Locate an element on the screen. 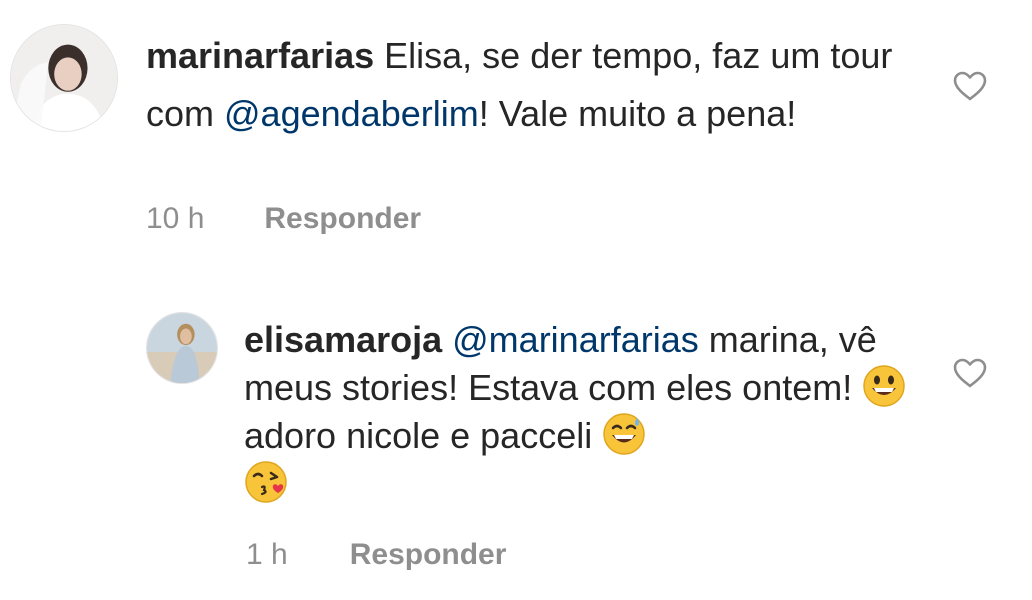 This screenshot has height=600, width=1032. comment-username: elisamaroja is located at coordinates (343, 339).